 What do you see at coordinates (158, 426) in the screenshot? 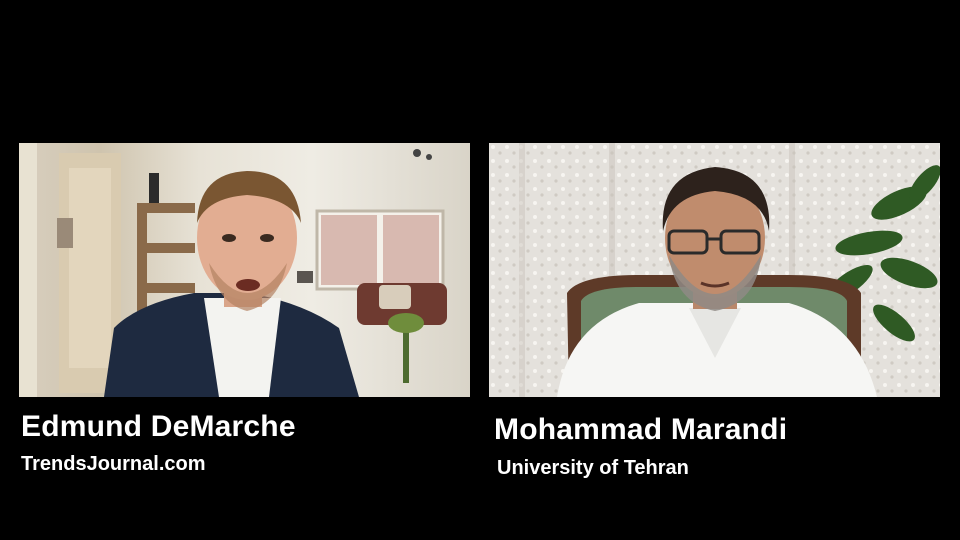
I see `participant-name-left: Edmund DeMarche` at bounding box center [158, 426].